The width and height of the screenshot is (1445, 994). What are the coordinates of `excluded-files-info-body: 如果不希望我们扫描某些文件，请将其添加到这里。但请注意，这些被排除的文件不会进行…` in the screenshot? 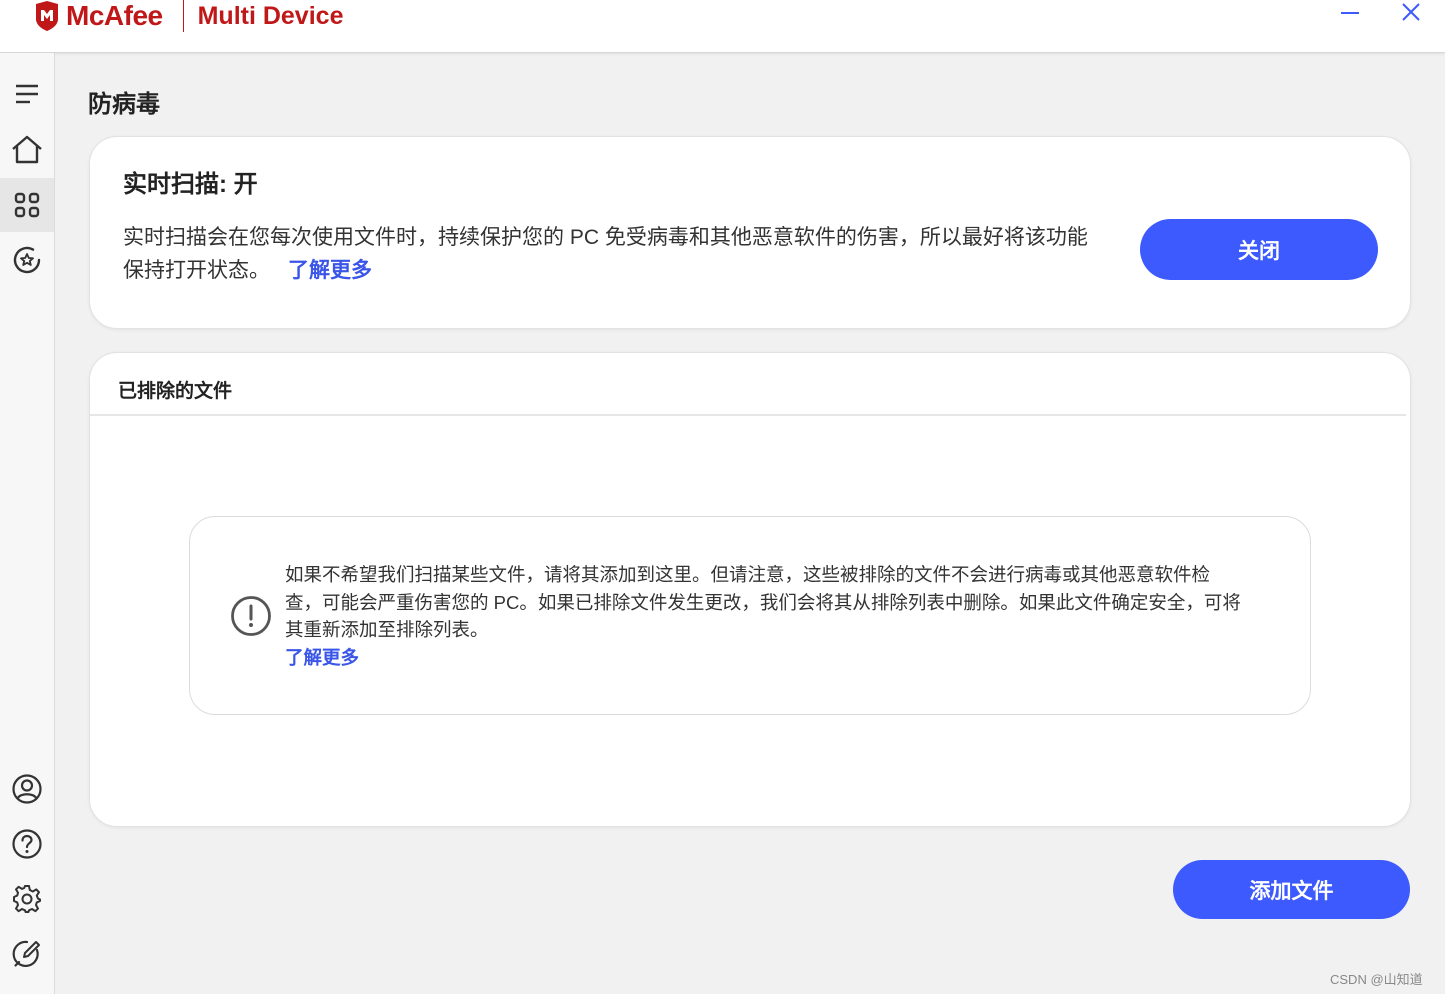 It's located at (763, 602).